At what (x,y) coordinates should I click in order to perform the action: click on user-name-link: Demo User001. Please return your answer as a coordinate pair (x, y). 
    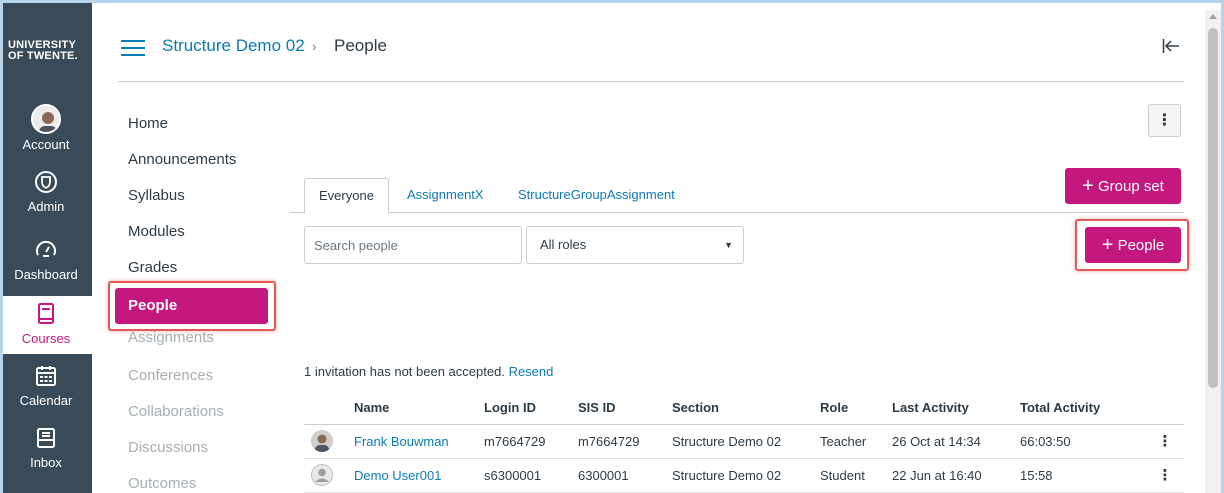
    Looking at the image, I should click on (419, 475).